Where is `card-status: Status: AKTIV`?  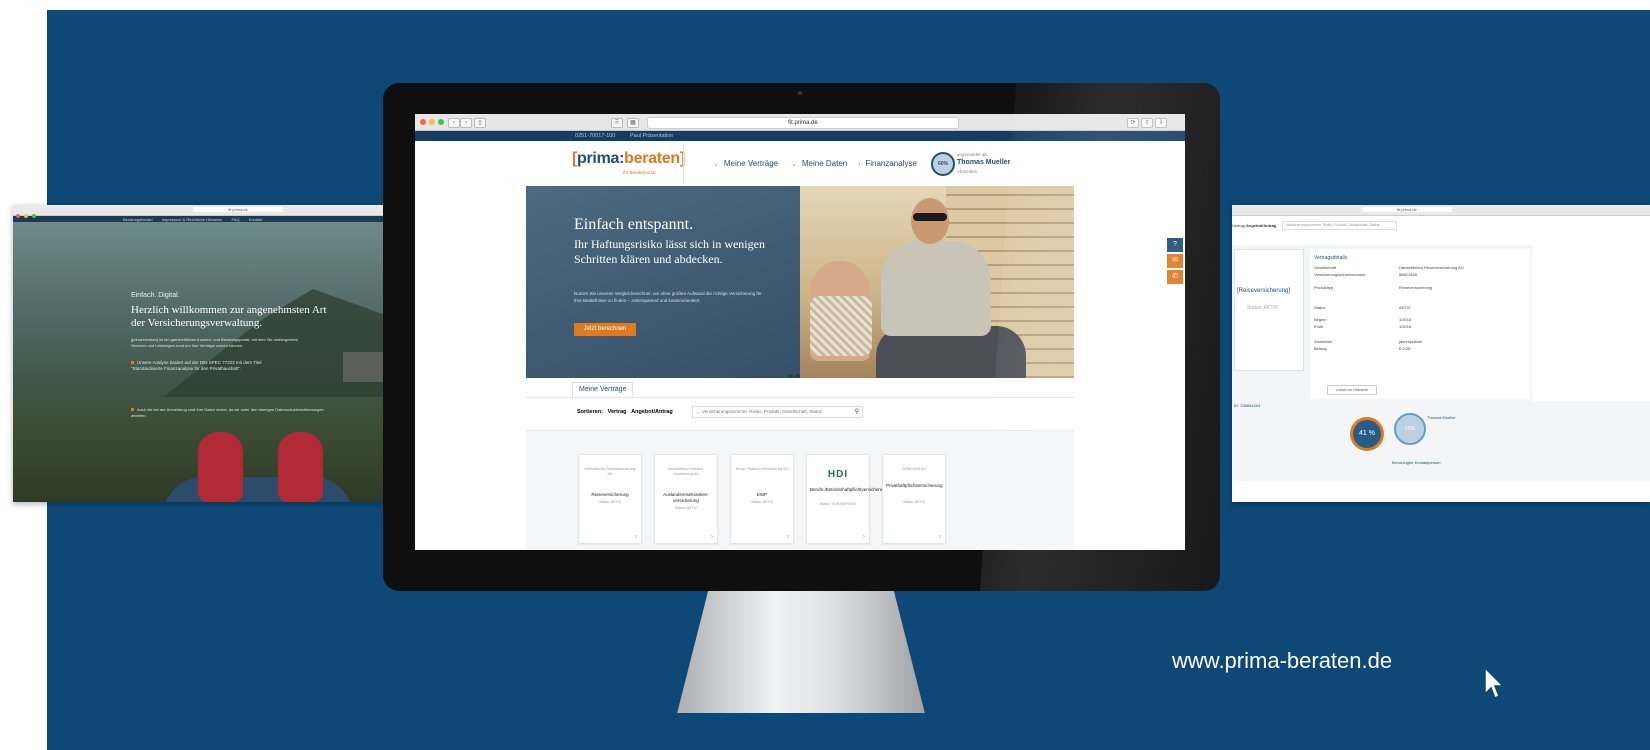
card-status: Status: AKTIV is located at coordinates (1263, 308).